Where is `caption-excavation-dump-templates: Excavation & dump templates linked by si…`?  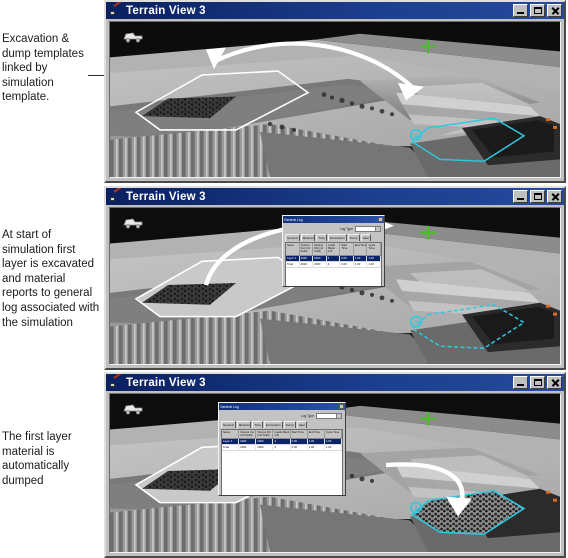 caption-excavation-dump-templates: Excavation & dump templates linked by si… is located at coordinates (43, 68).